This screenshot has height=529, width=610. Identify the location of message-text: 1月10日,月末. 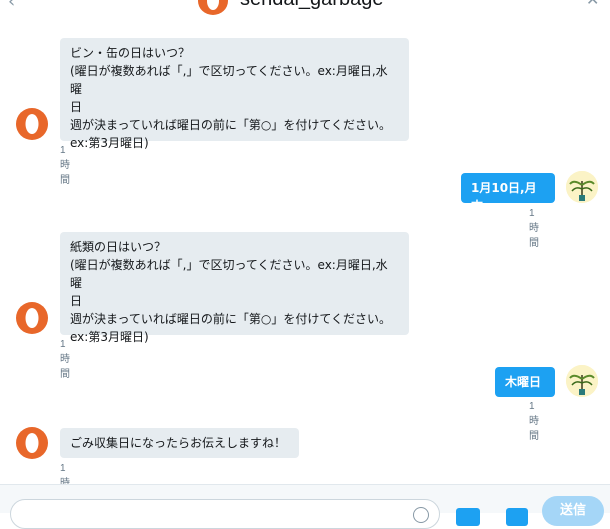
(504, 197).